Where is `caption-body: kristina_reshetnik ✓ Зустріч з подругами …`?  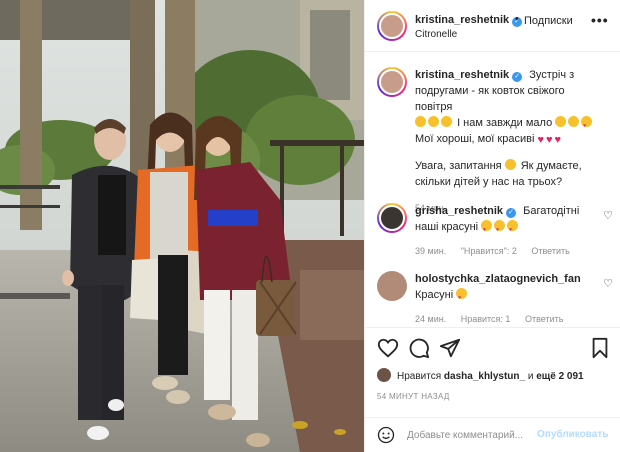 caption-body: kristina_reshetnik ✓ Зустріч з подругами … is located at coordinates (510, 141).